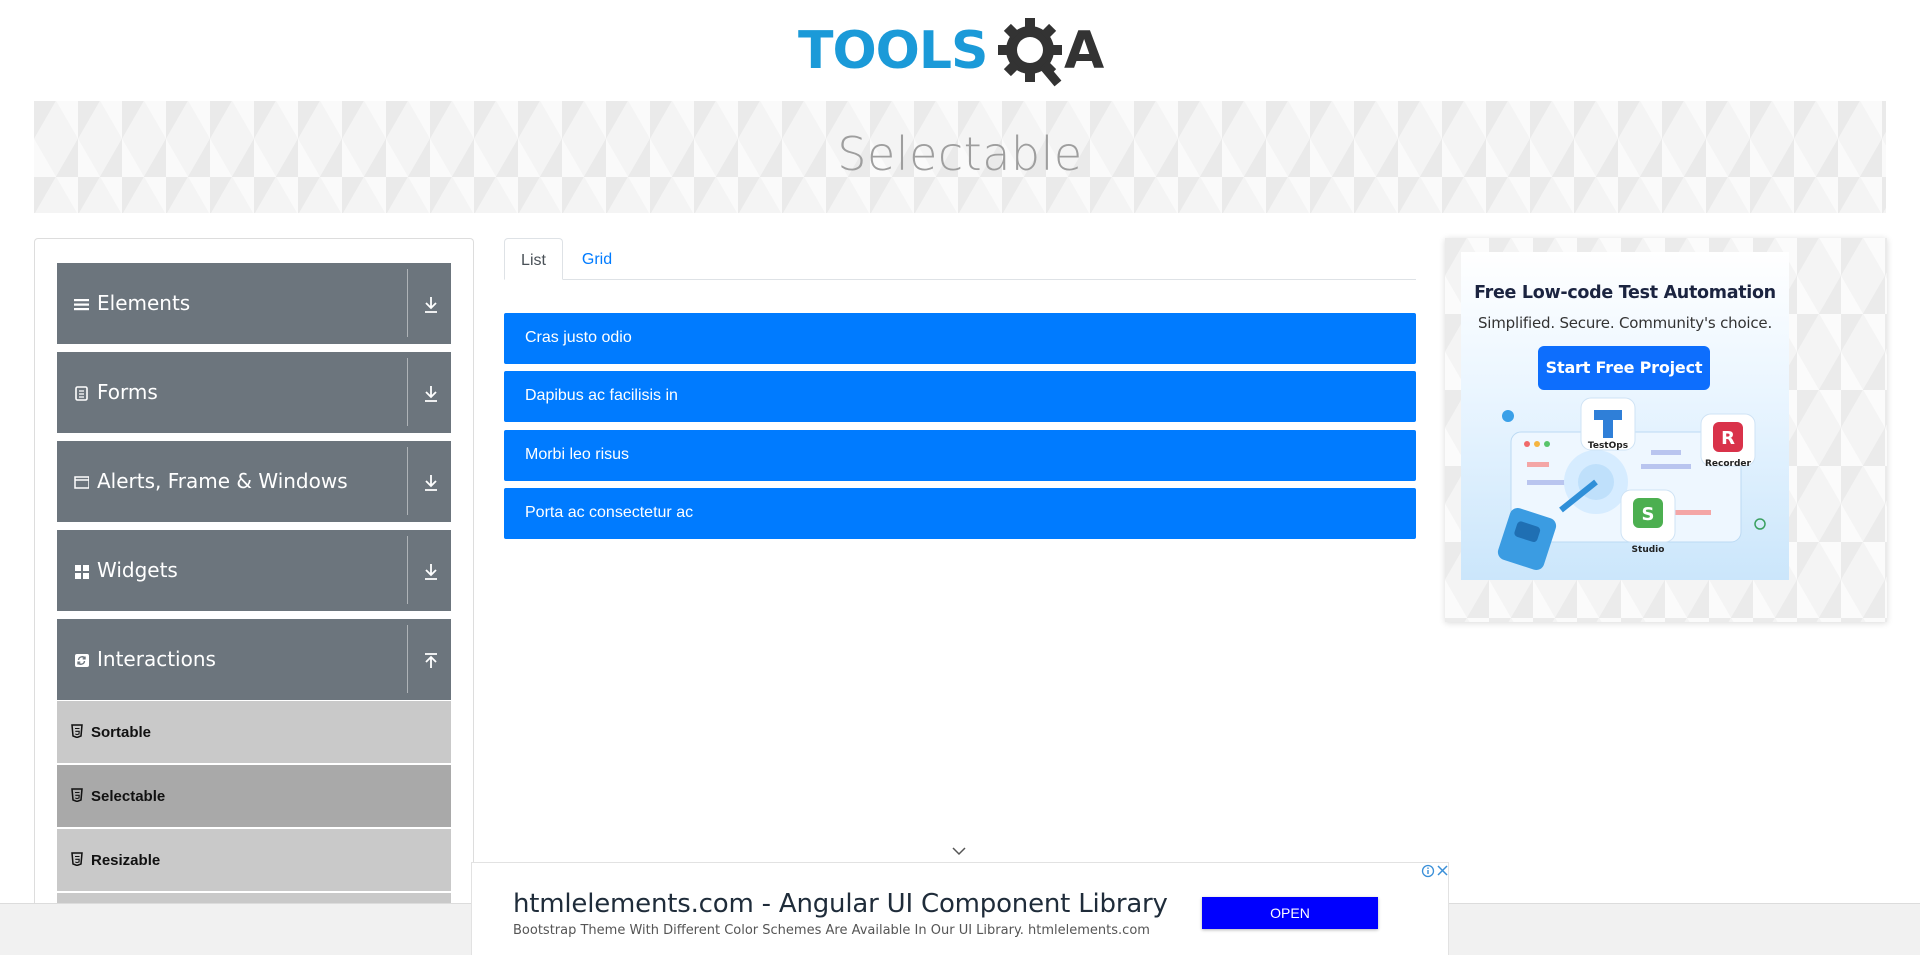  What do you see at coordinates (81, 393) in the screenshot?
I see `document-icon` at bounding box center [81, 393].